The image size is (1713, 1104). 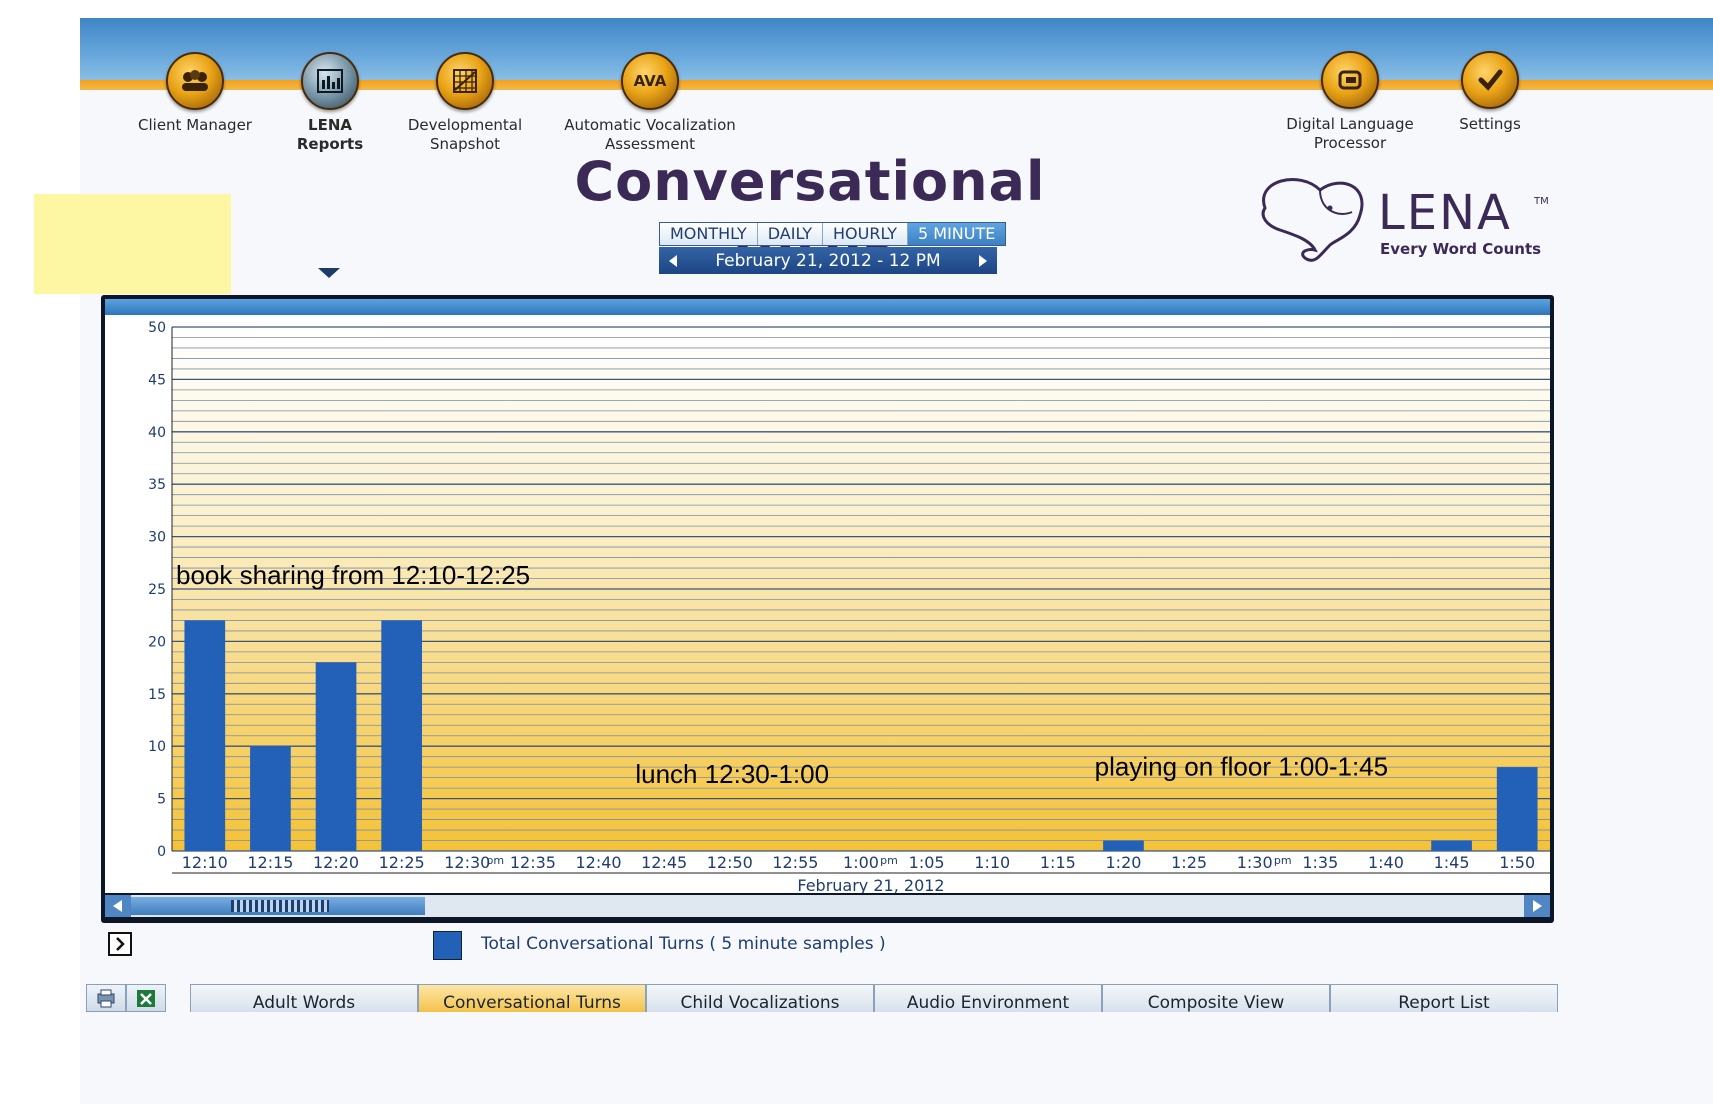 What do you see at coordinates (927, 862) in the screenshot?
I see `x-tick-label: 1:05` at bounding box center [927, 862].